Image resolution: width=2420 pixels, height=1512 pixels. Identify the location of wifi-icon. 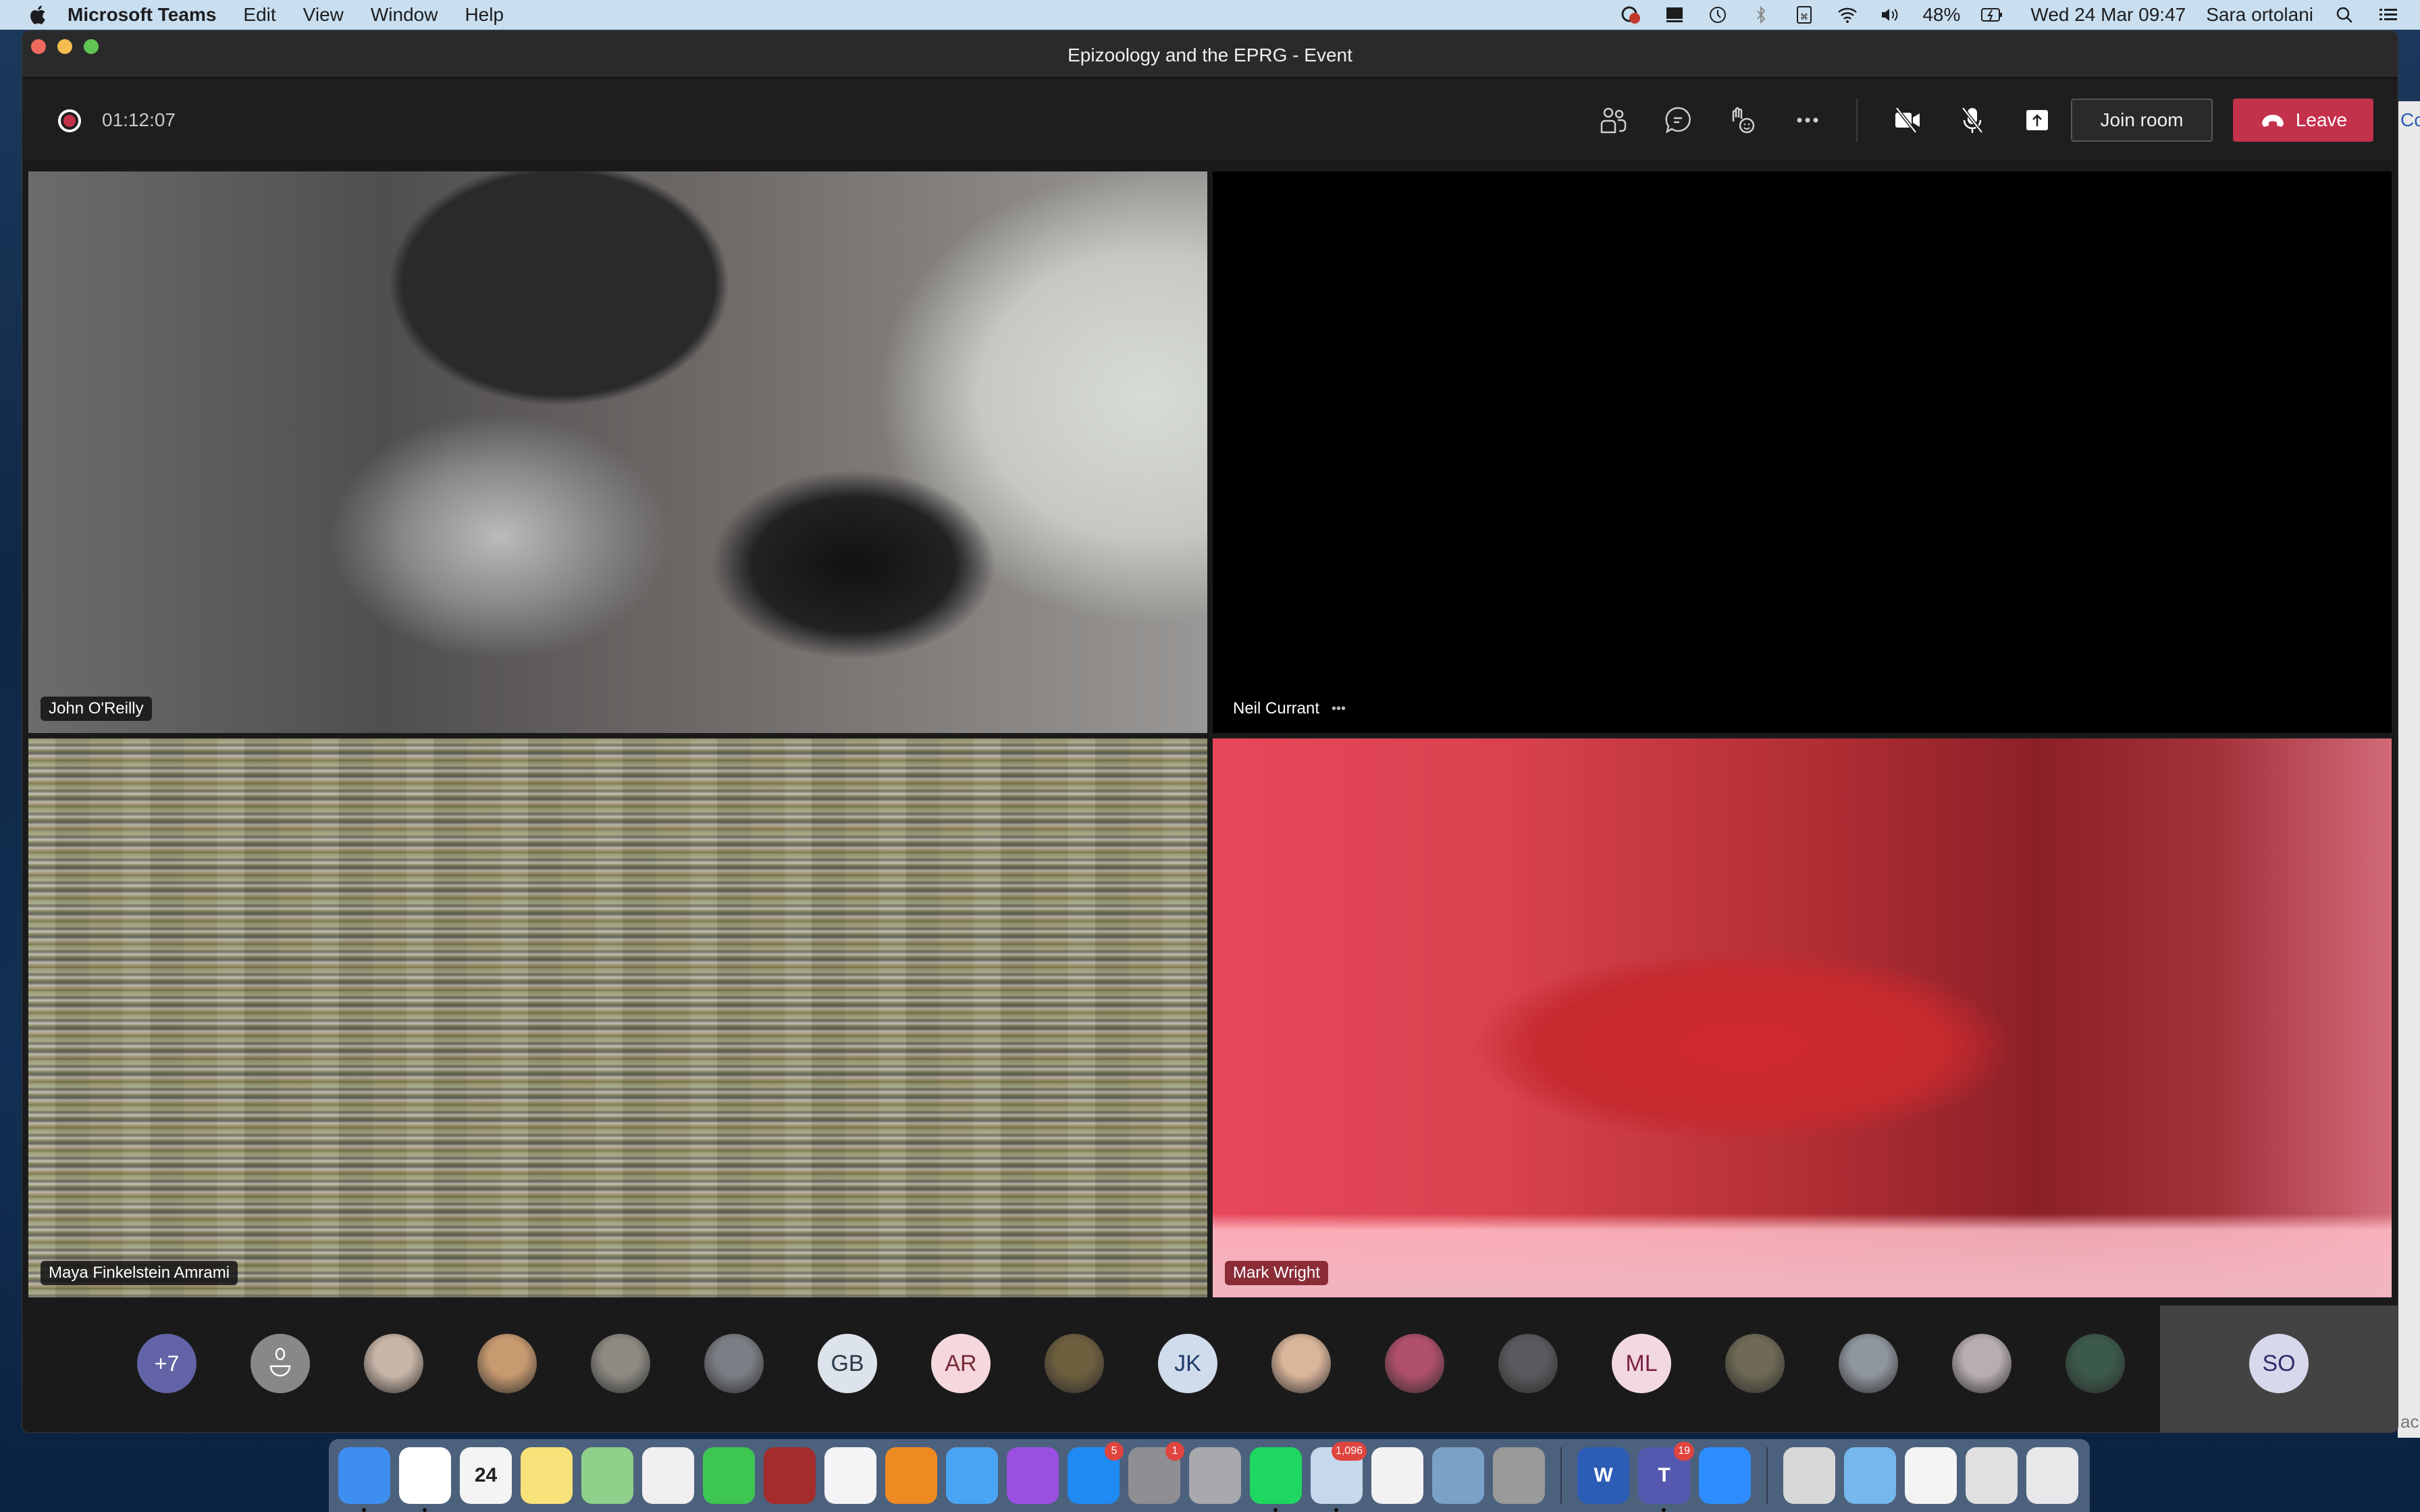
(1847, 14).